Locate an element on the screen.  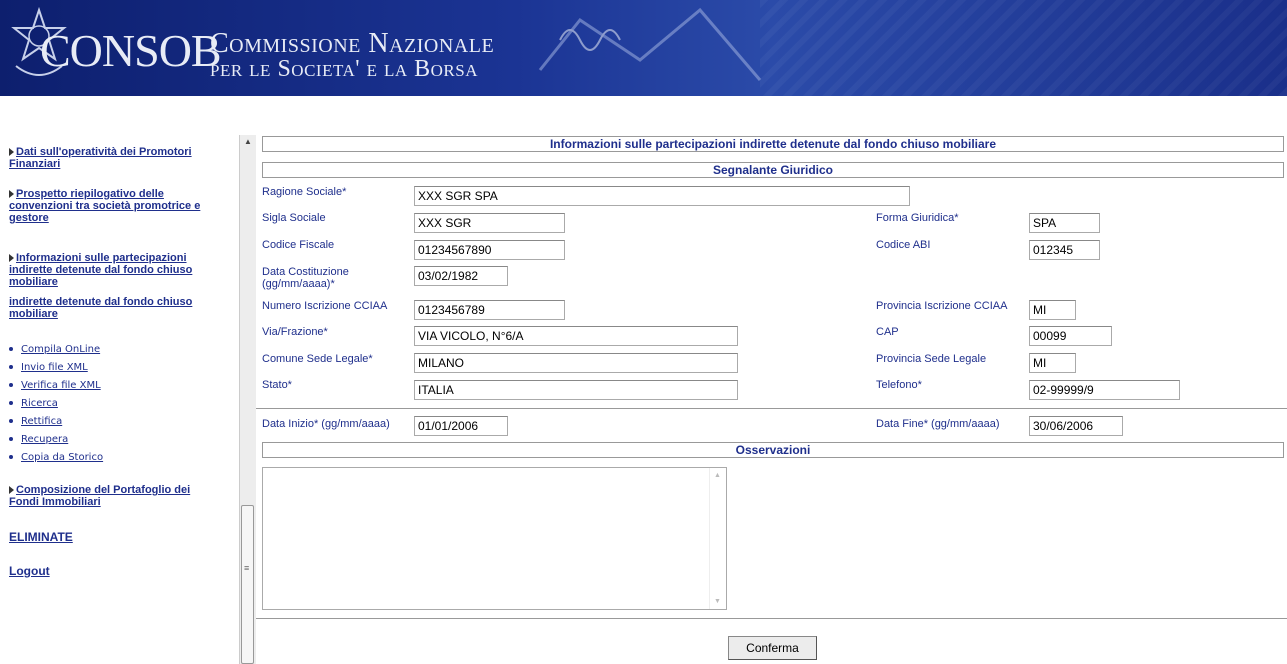
sidebar-sub-rettifica: Rettifica is located at coordinates (35, 422).